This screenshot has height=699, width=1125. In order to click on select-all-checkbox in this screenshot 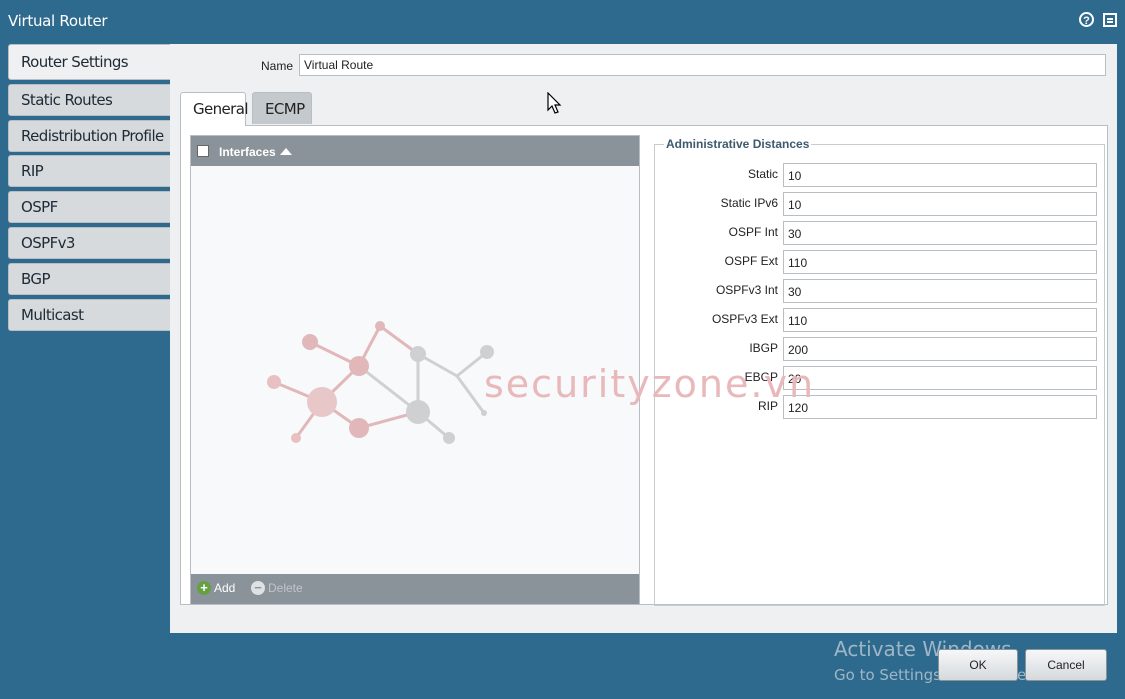, I will do `click(203, 151)`.